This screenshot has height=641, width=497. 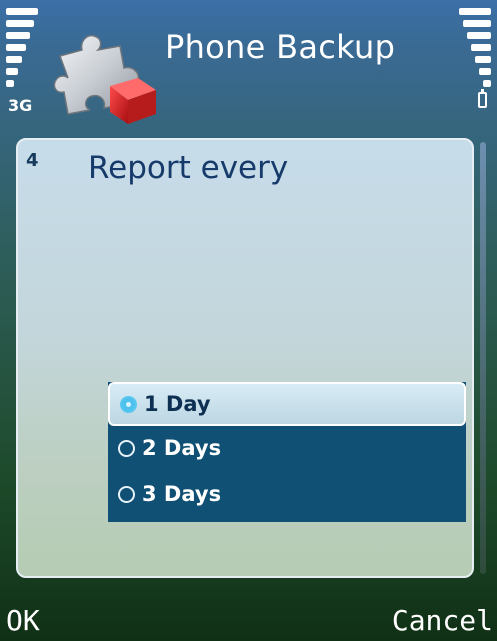 I want to click on option-3-days: 3 Days, so click(x=287, y=496).